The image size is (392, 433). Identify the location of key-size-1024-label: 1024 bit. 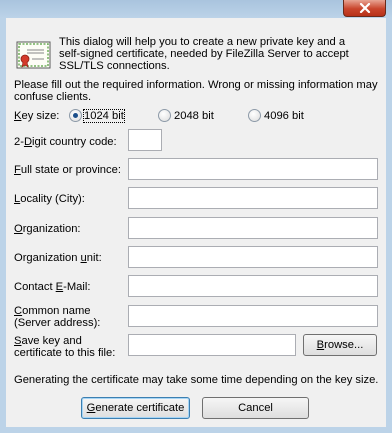
(104, 116).